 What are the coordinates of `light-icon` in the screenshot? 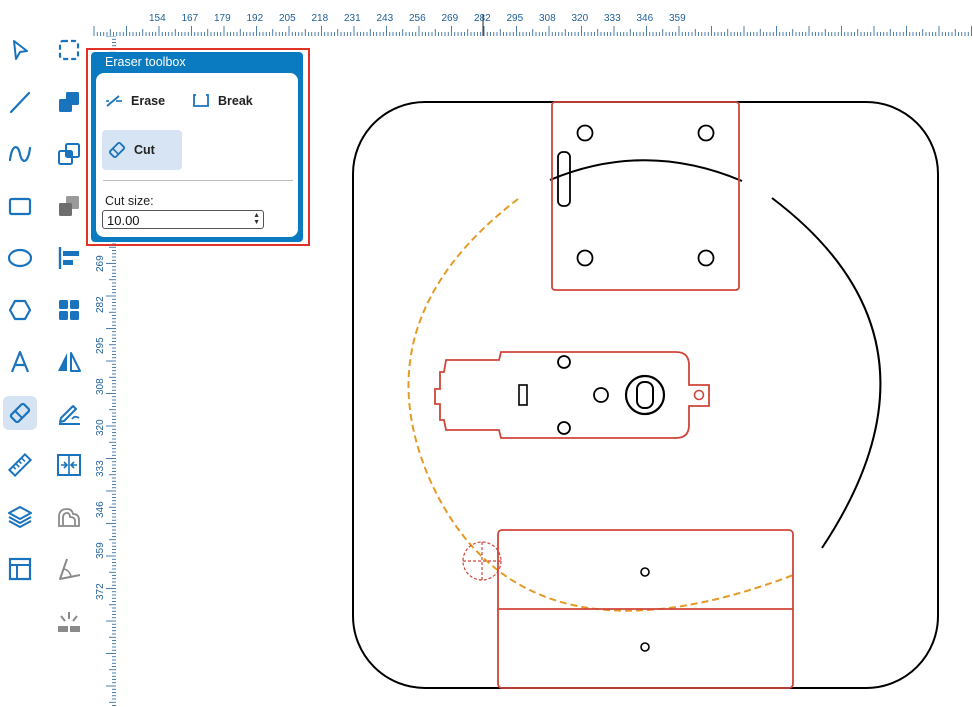 It's located at (69, 621).